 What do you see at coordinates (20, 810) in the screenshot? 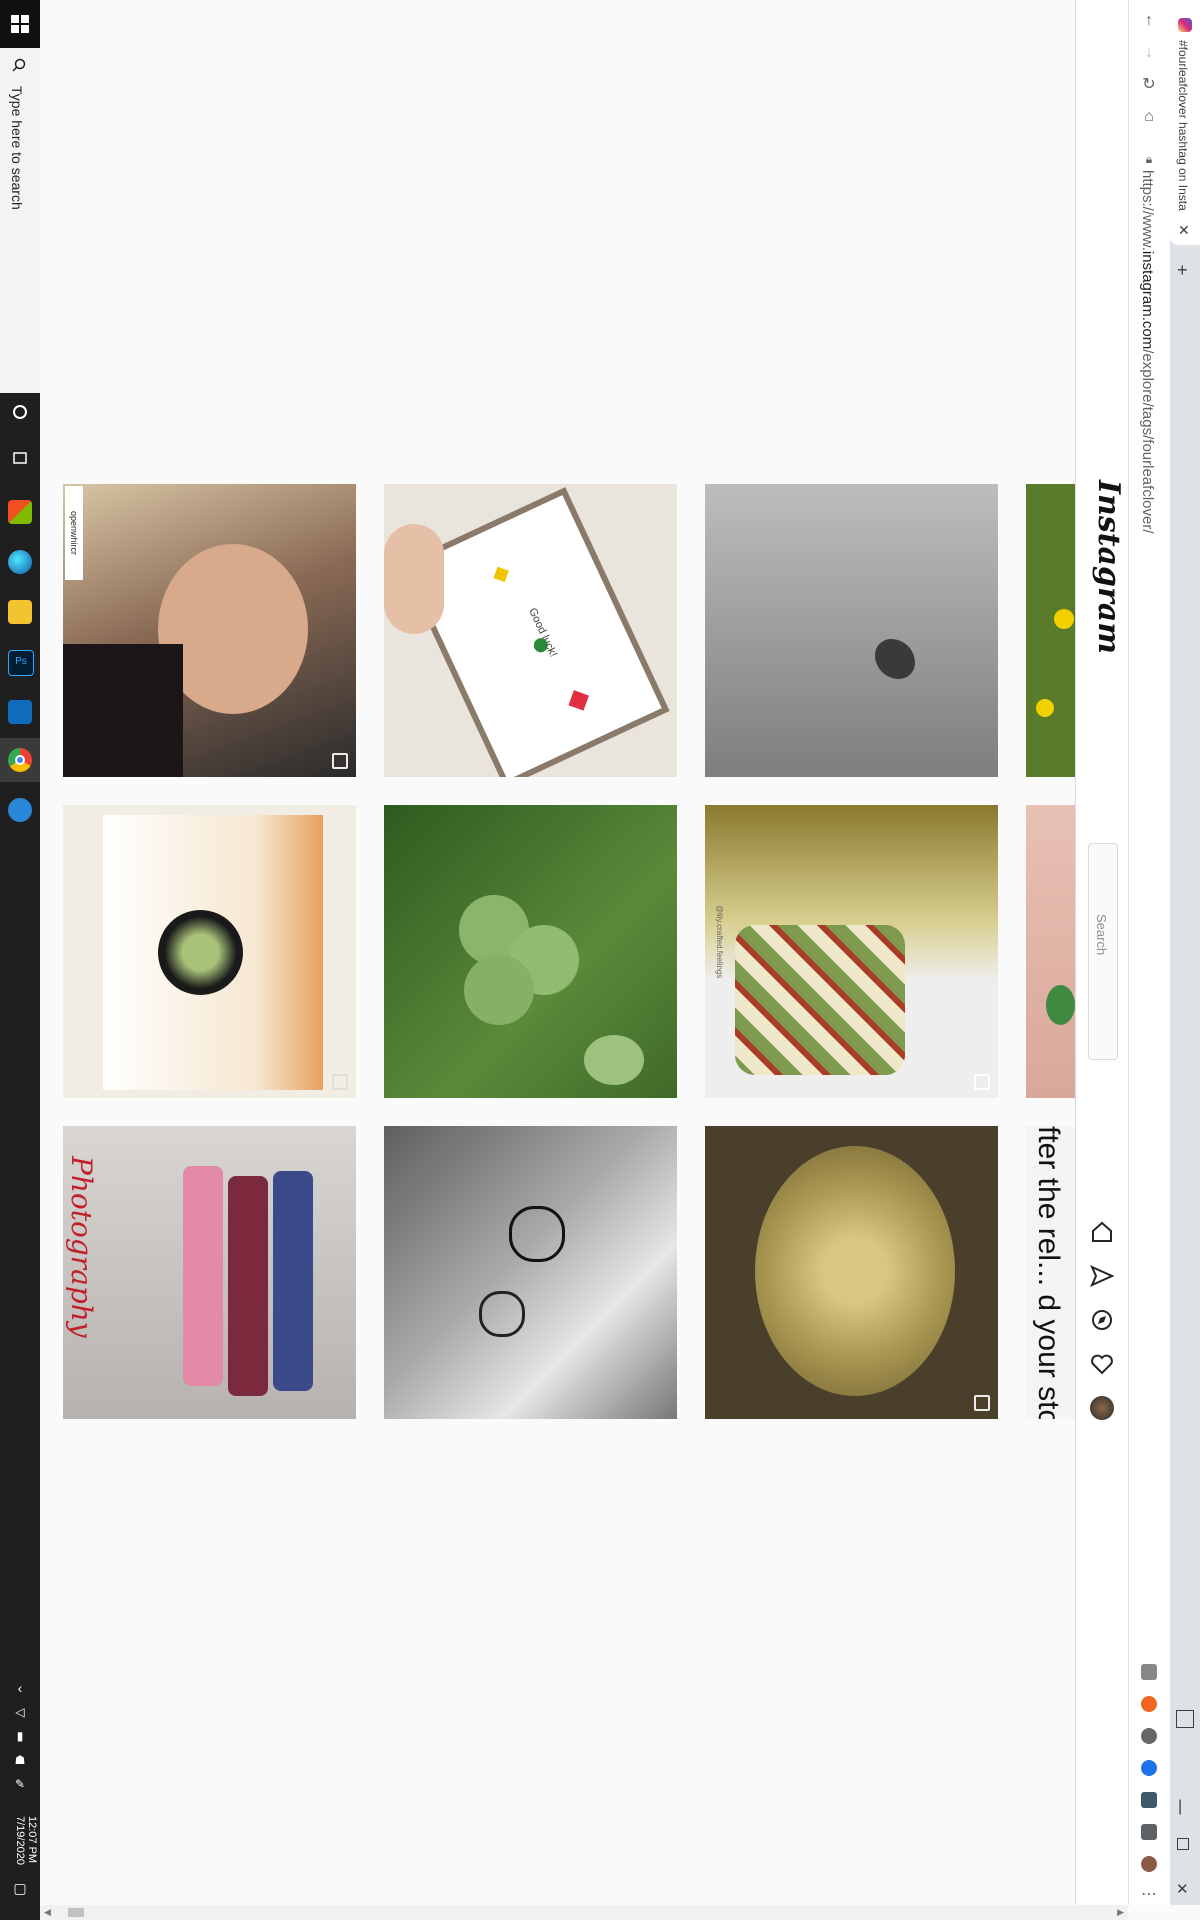
I see `settings-icon` at bounding box center [20, 810].